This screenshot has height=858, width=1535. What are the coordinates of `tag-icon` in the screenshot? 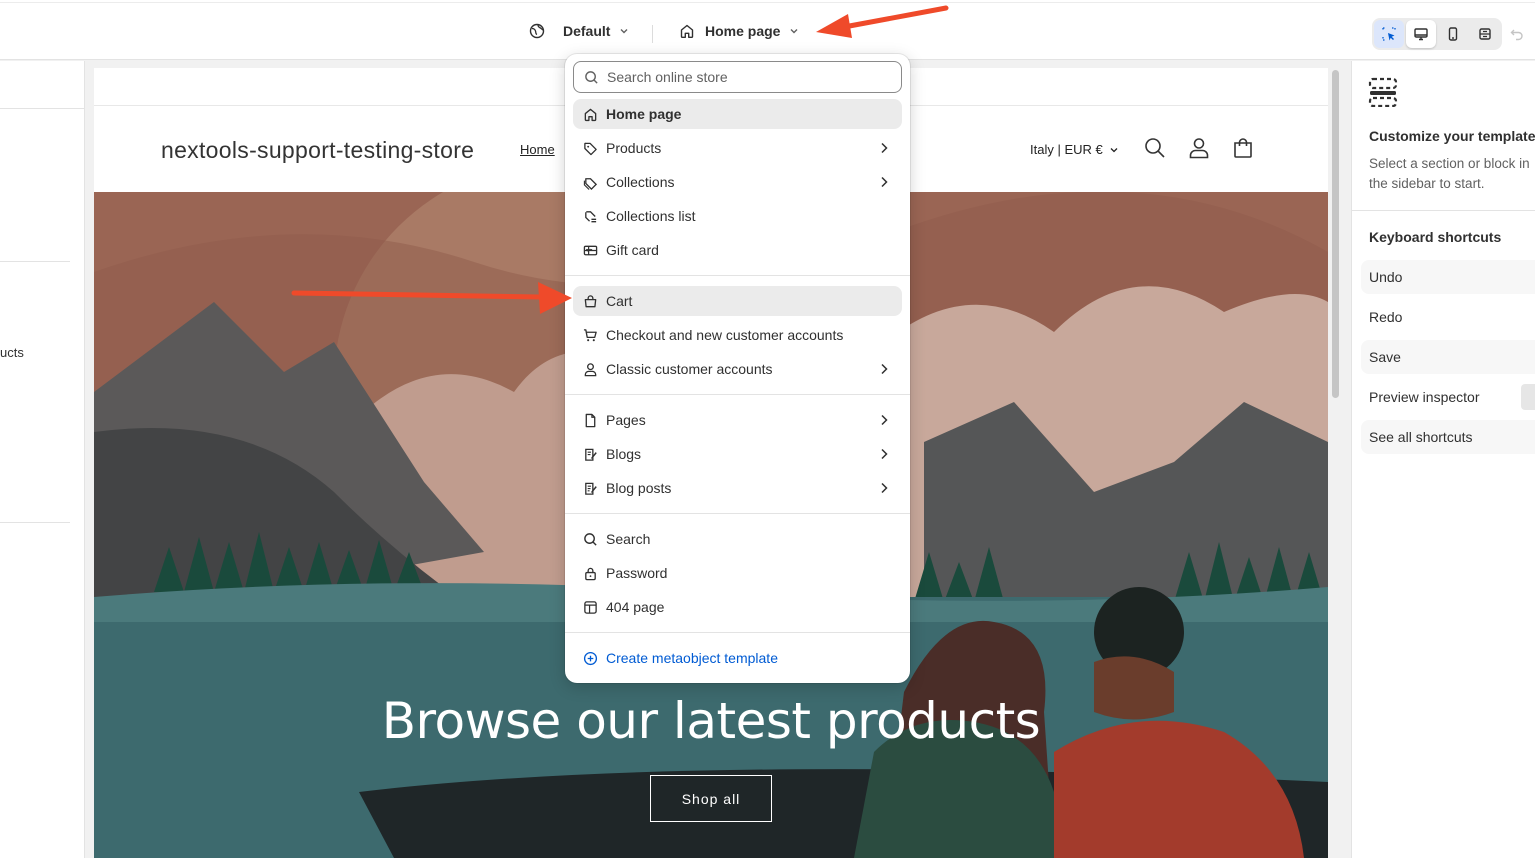 It's located at (590, 148).